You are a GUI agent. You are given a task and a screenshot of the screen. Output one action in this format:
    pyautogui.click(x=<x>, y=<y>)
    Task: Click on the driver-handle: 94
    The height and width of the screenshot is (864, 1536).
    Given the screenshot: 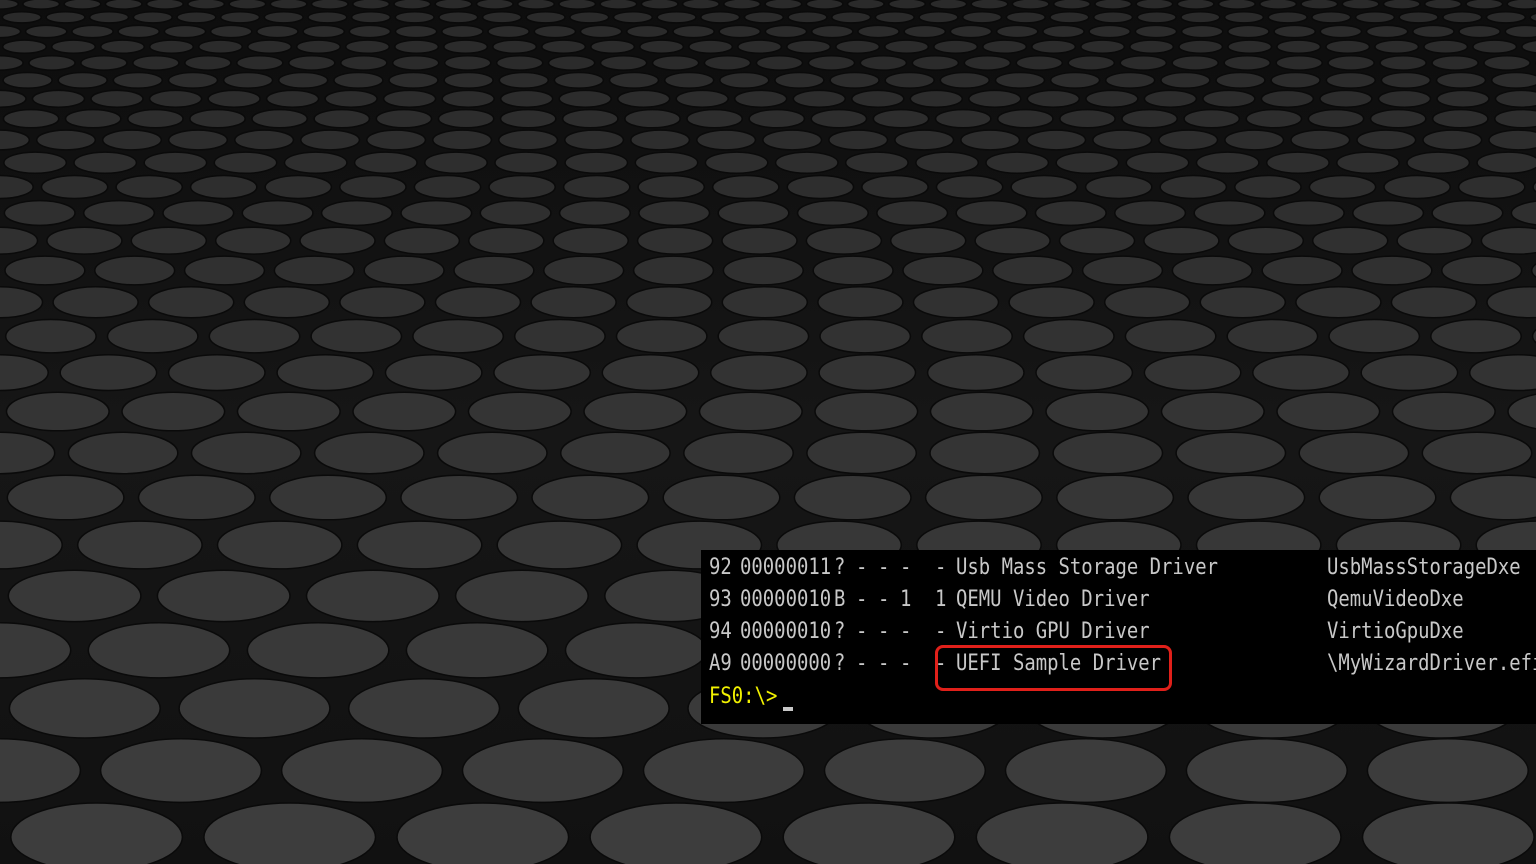 What is the action you would take?
    pyautogui.click(x=720, y=631)
    